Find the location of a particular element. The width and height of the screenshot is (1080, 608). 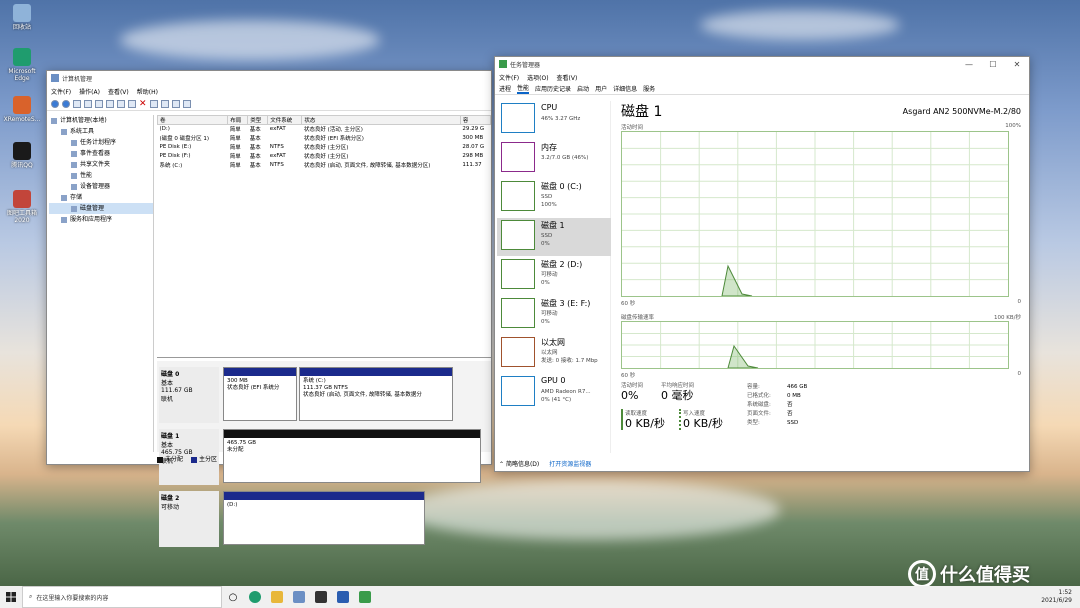

title-bar: 任务管理器 — ☐ ✕ is located at coordinates (762, 64).